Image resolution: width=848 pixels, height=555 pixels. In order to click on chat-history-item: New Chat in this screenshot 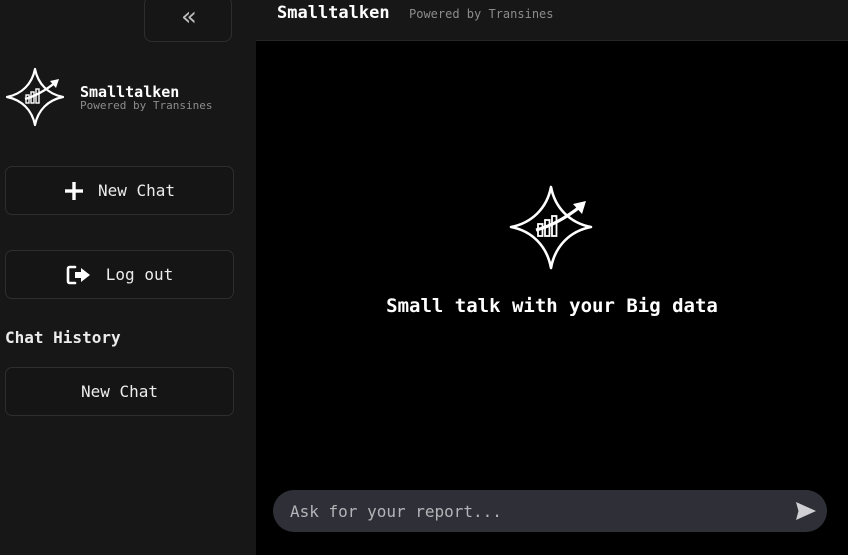, I will do `click(119, 391)`.